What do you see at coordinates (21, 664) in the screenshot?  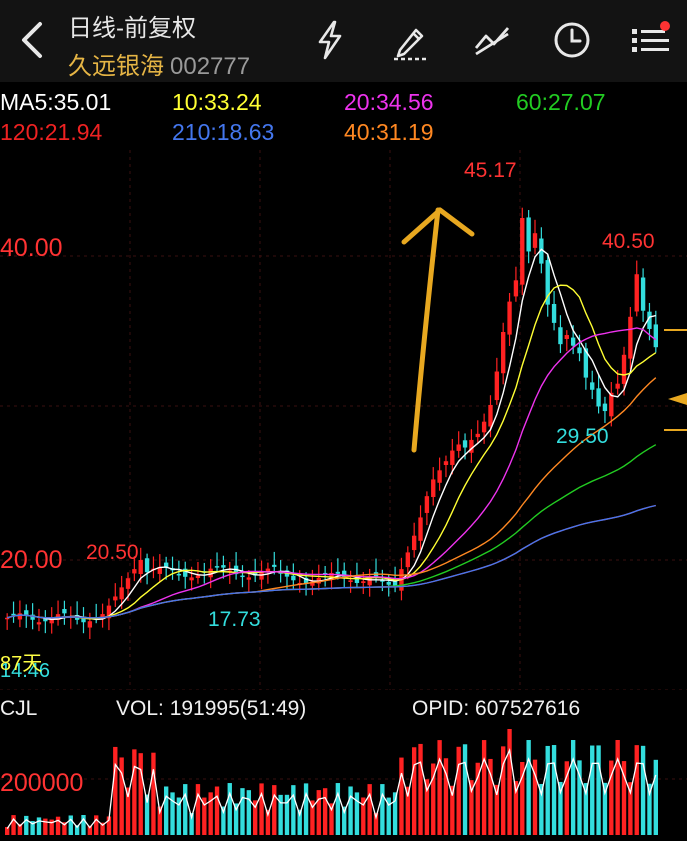 I see `days-label: 87天` at bounding box center [21, 664].